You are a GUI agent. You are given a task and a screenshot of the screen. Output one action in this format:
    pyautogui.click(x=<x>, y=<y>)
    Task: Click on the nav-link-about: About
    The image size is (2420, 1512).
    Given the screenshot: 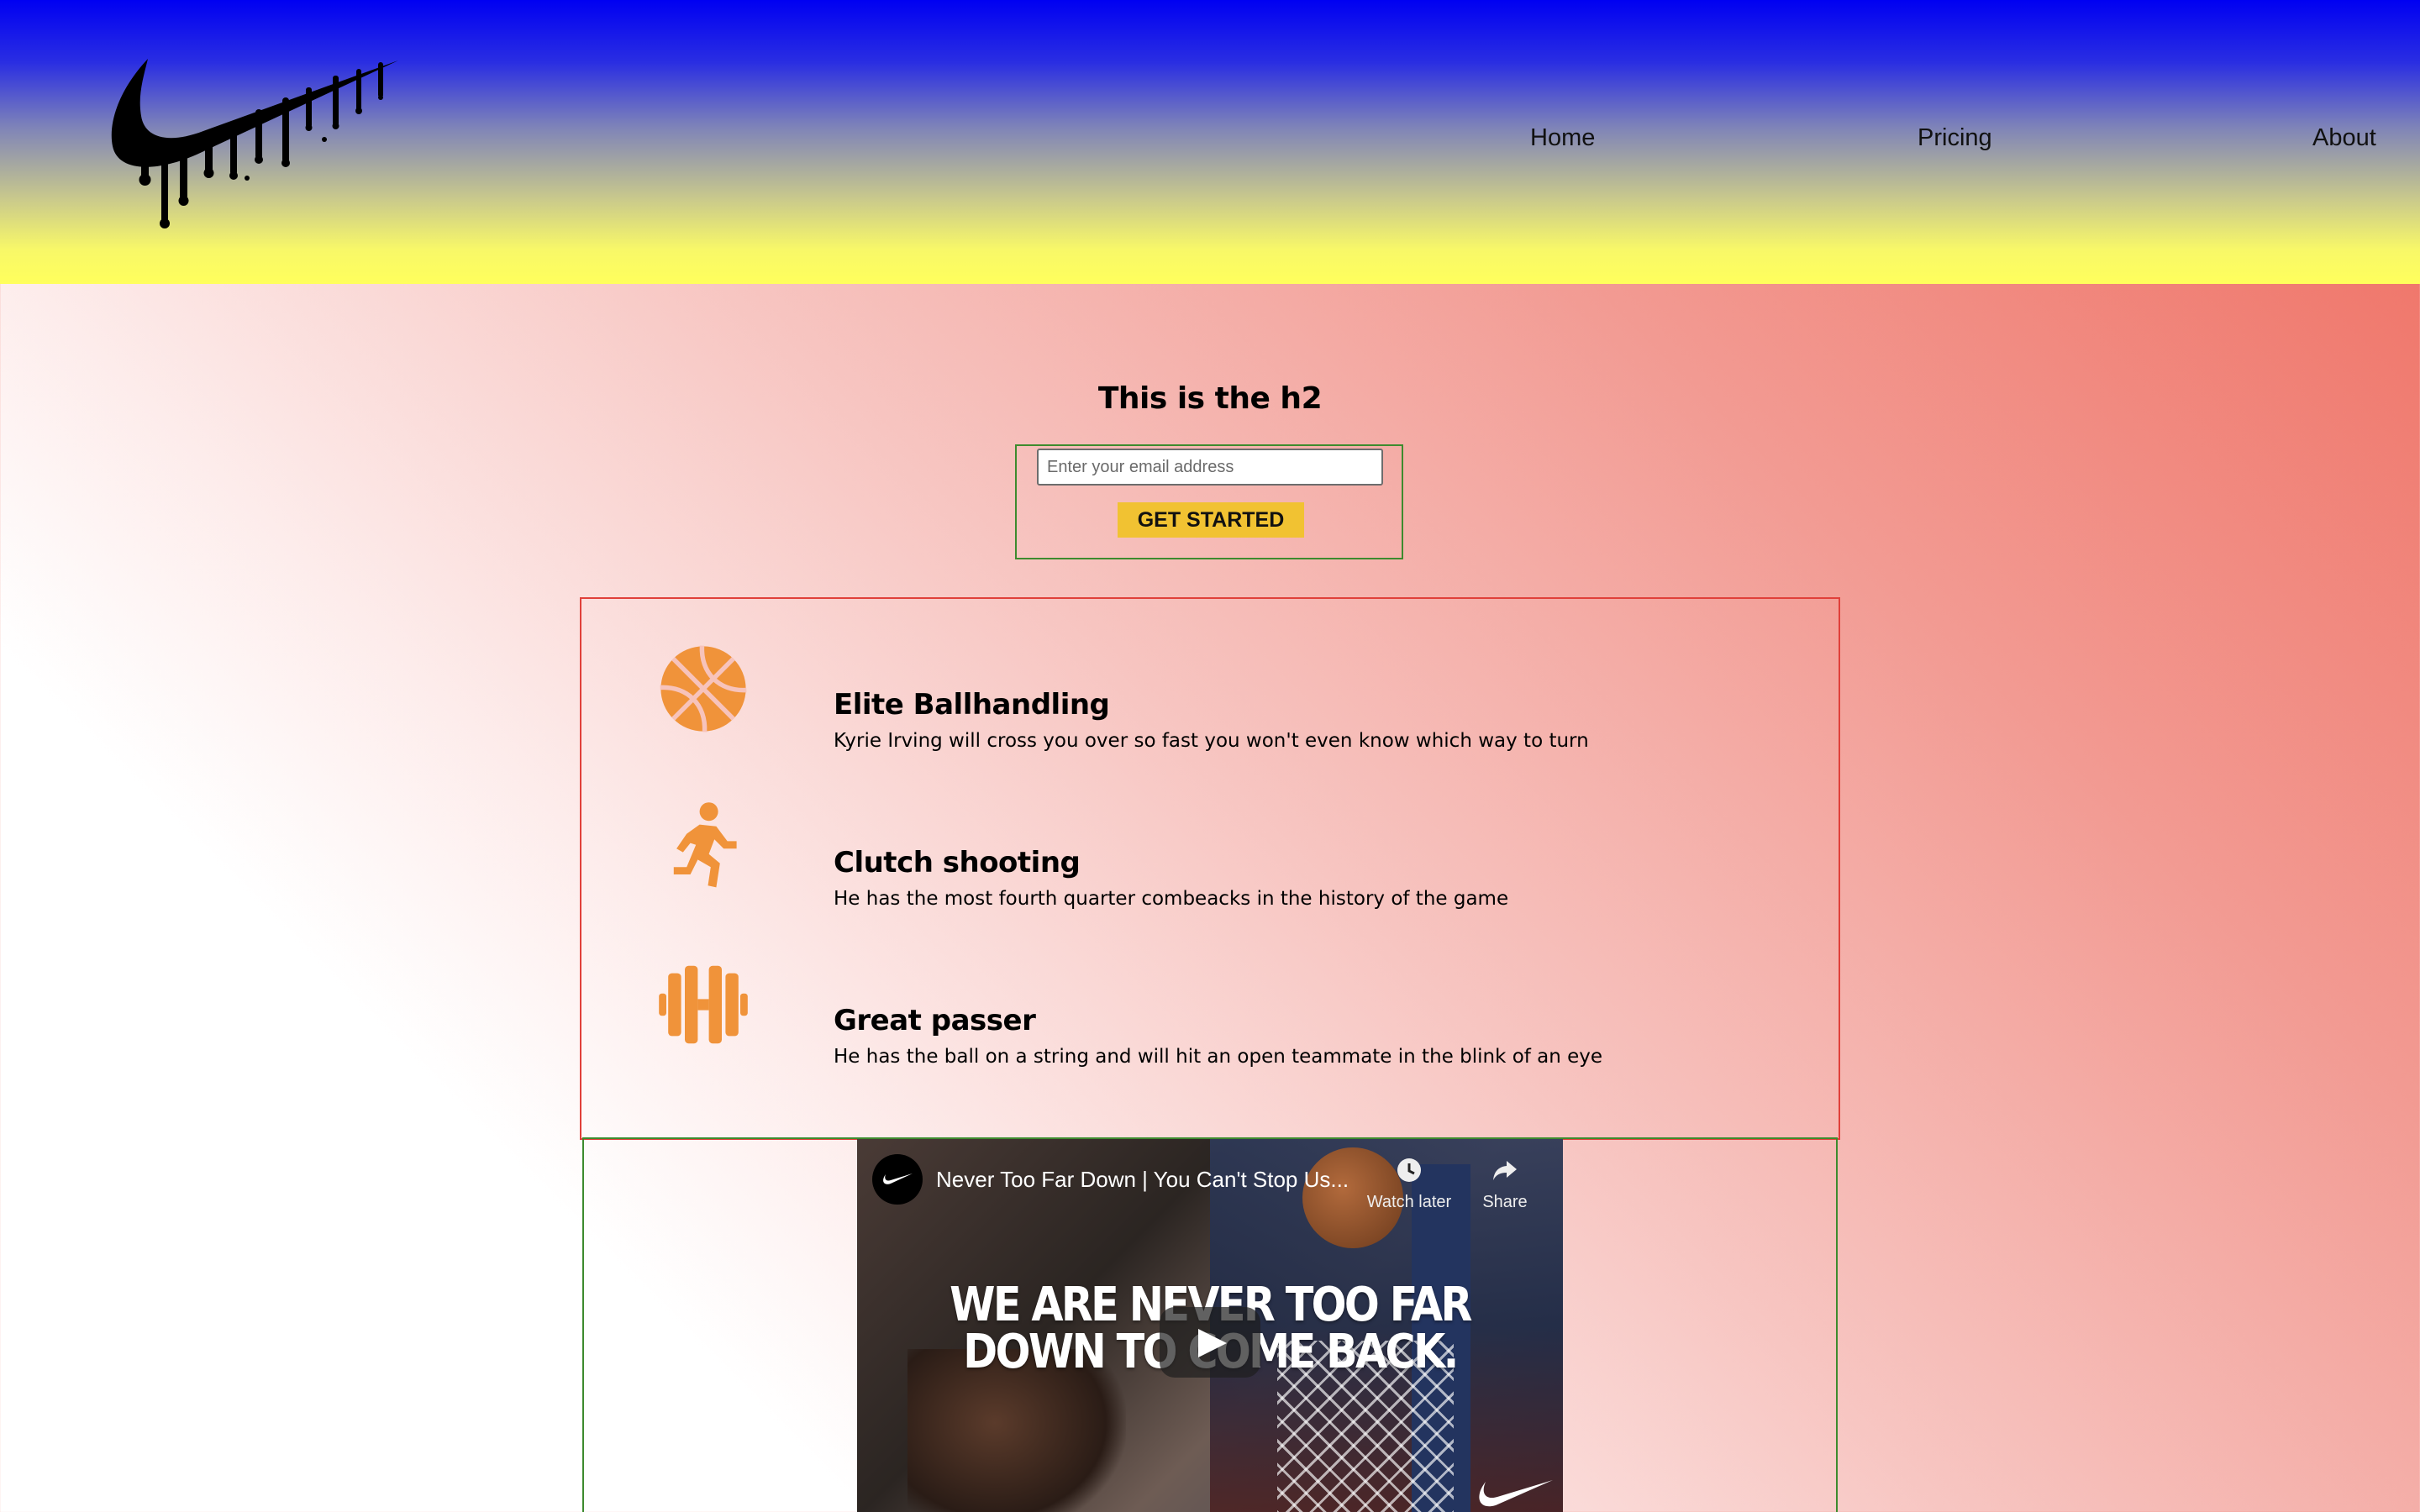 What is the action you would take?
    pyautogui.click(x=2344, y=138)
    